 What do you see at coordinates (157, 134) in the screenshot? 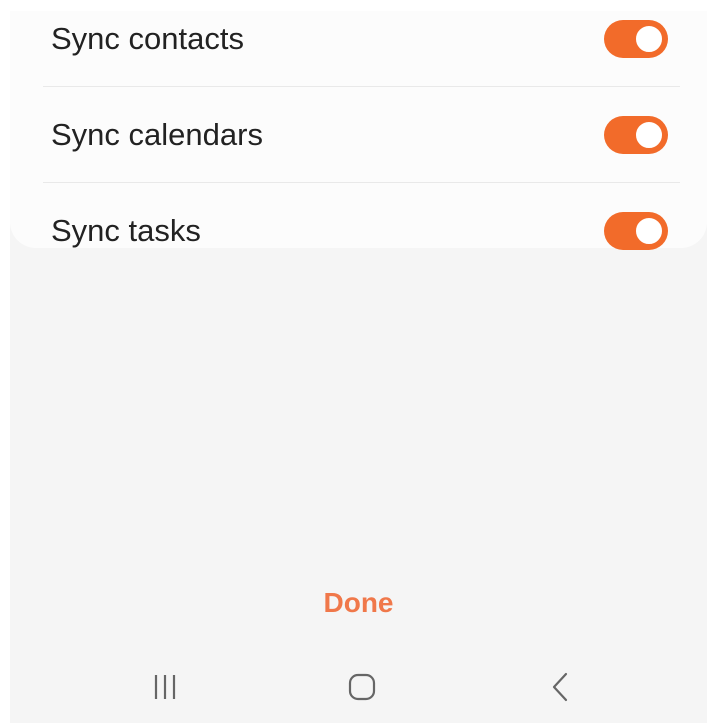
I see `setting-label: Sync calendars` at bounding box center [157, 134].